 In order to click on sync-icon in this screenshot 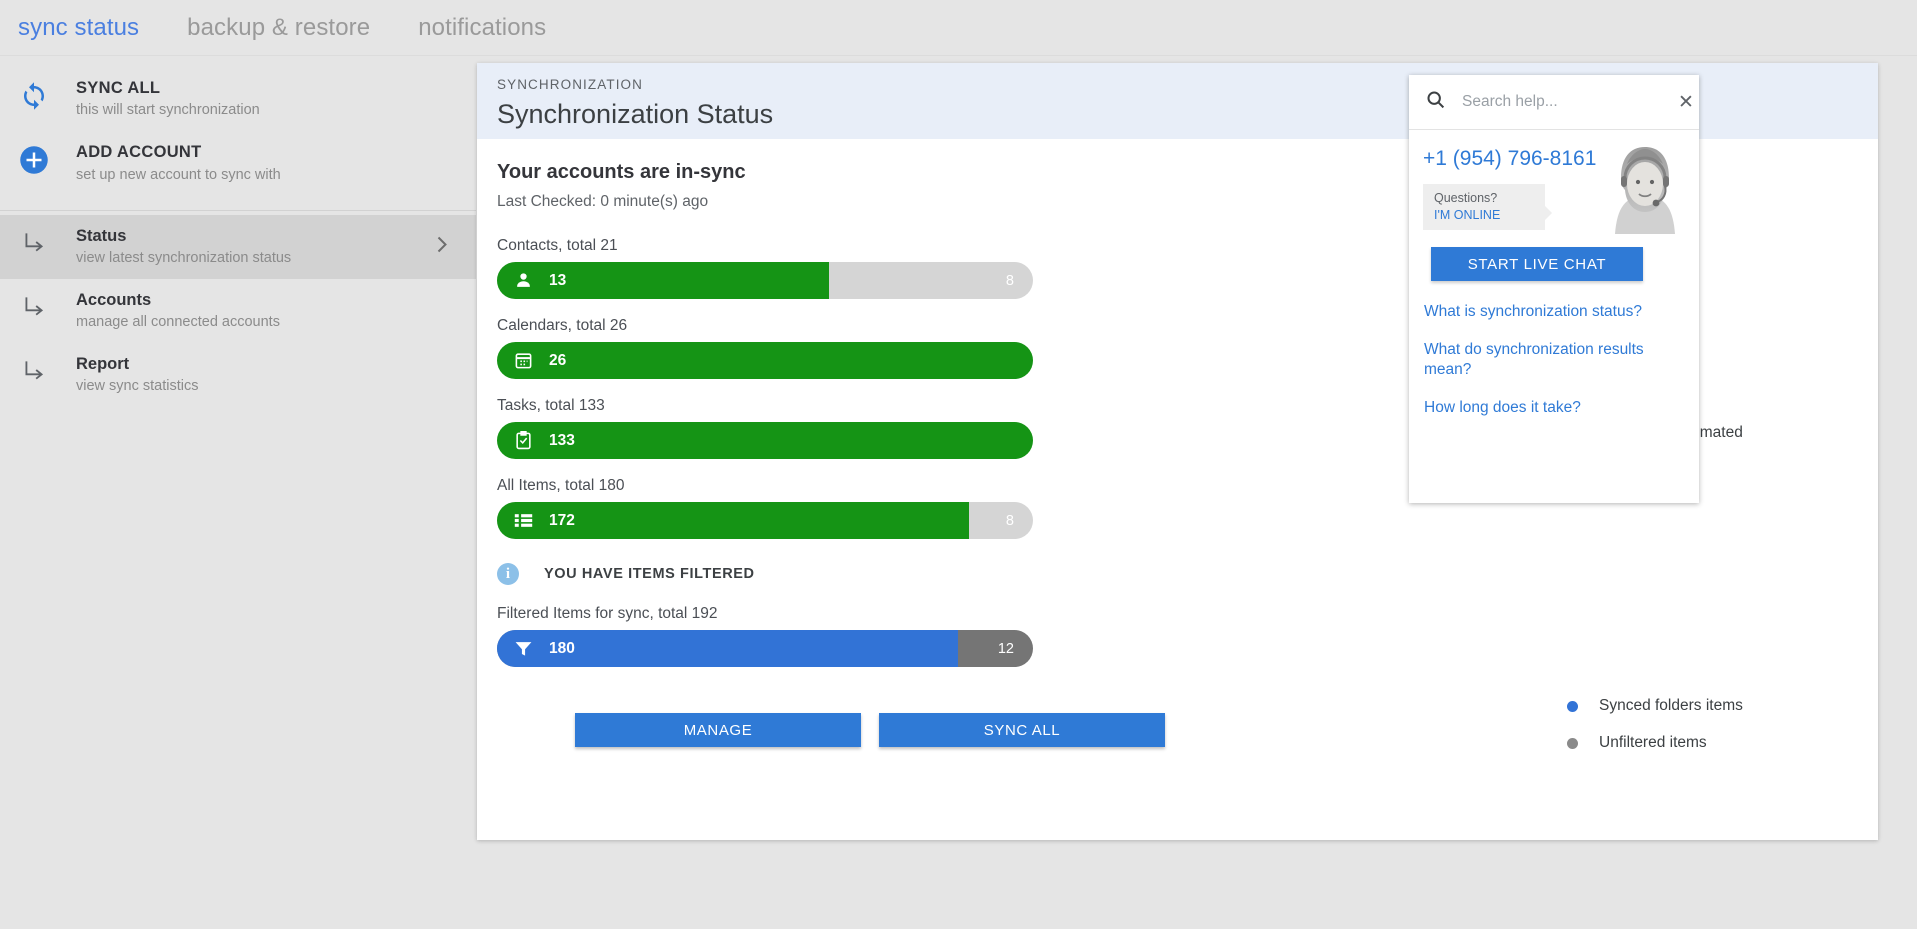, I will do `click(34, 94)`.